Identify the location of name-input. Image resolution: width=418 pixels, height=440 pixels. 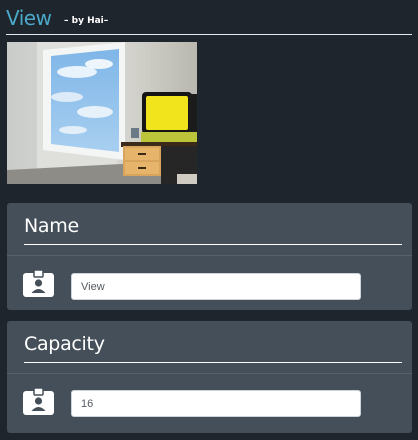
(216, 286).